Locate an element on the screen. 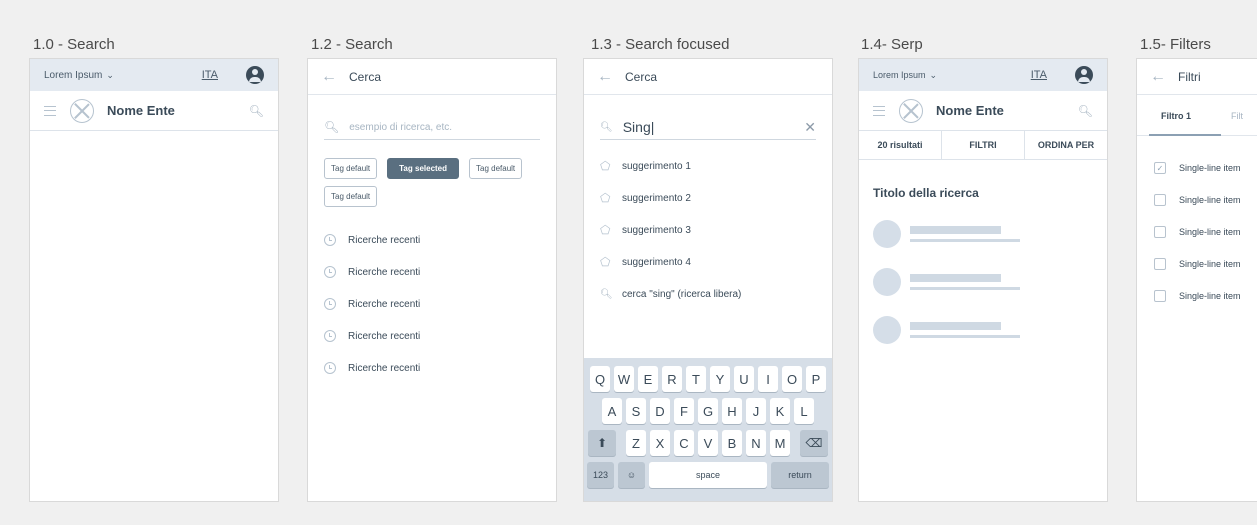 The width and height of the screenshot is (1257, 525). back-bar-title: Cerca is located at coordinates (365, 76).